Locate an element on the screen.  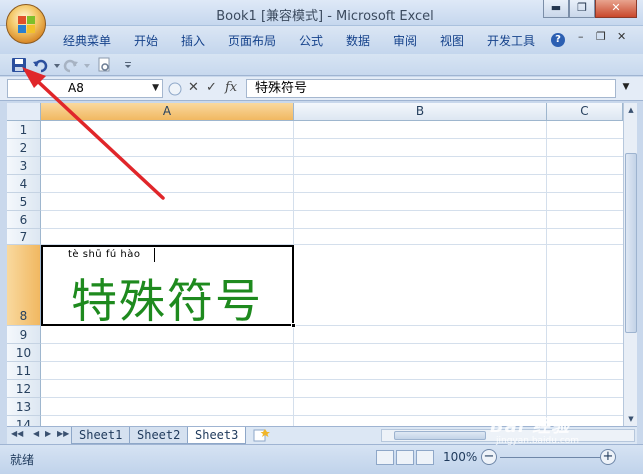
status-mode: 就绪 is located at coordinates (22, 460).